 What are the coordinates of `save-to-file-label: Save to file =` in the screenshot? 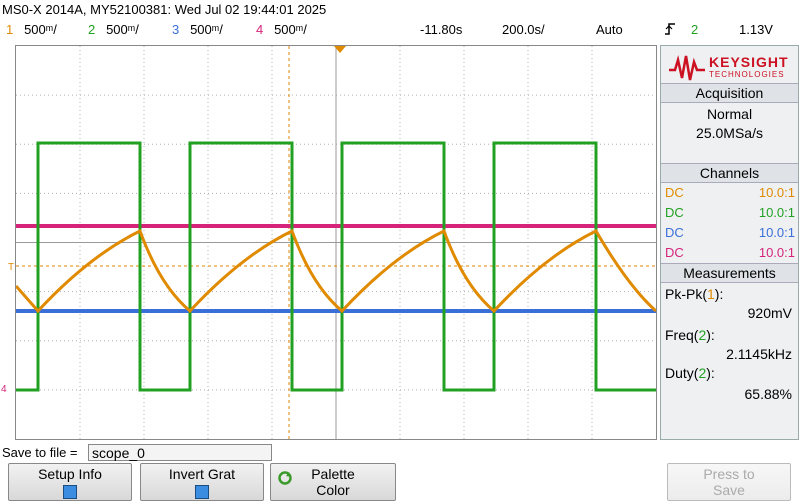 It's located at (40, 452).